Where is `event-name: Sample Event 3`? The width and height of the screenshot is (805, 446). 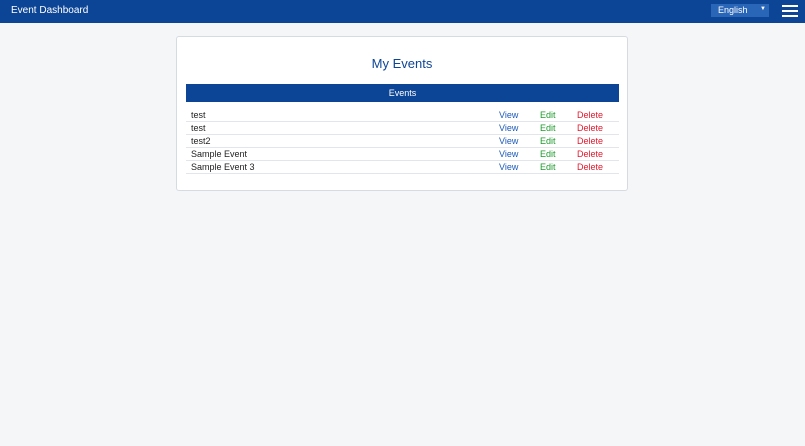
event-name: Sample Event 3 is located at coordinates (223, 167).